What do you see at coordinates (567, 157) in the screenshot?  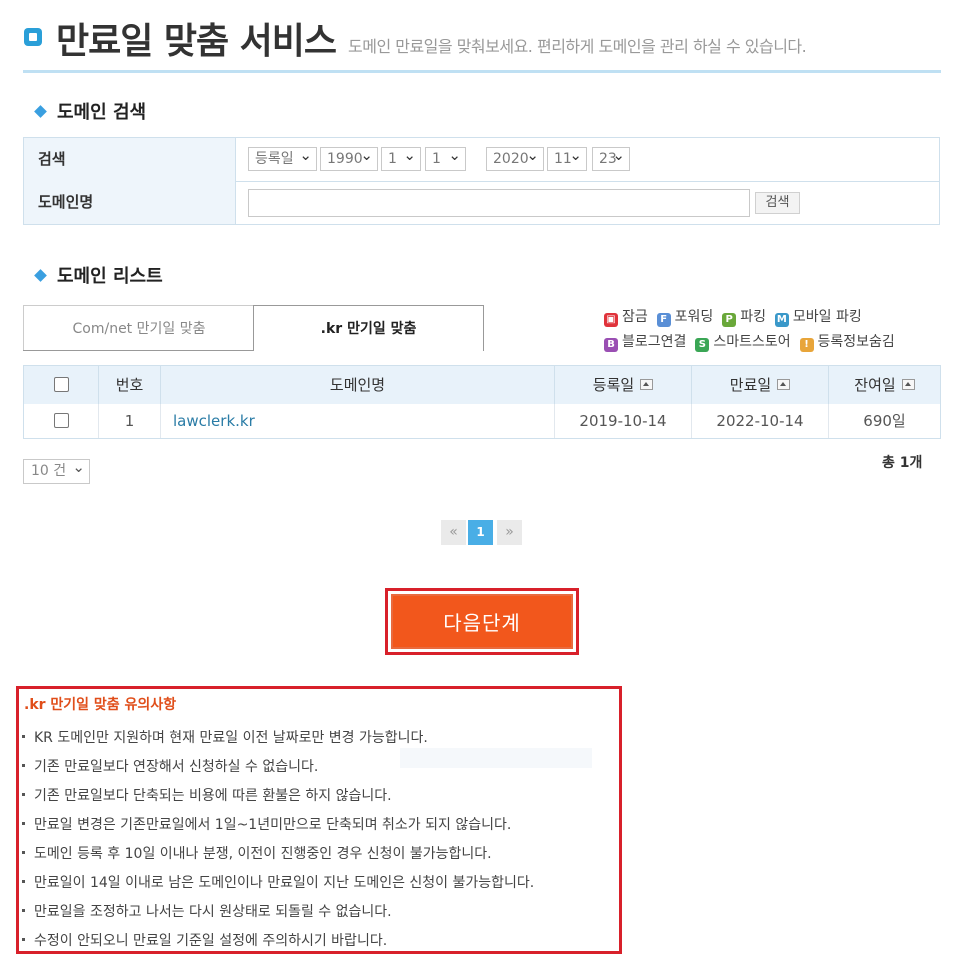 I see `to-month-select: 11` at bounding box center [567, 157].